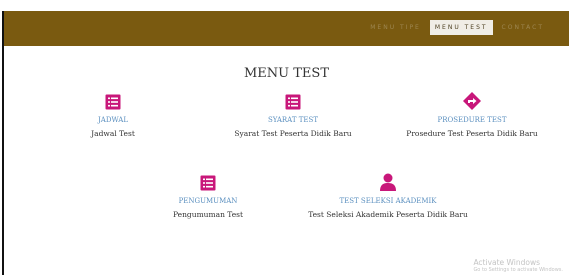  Describe the element at coordinates (388, 182) in the screenshot. I see `user-icon` at that location.